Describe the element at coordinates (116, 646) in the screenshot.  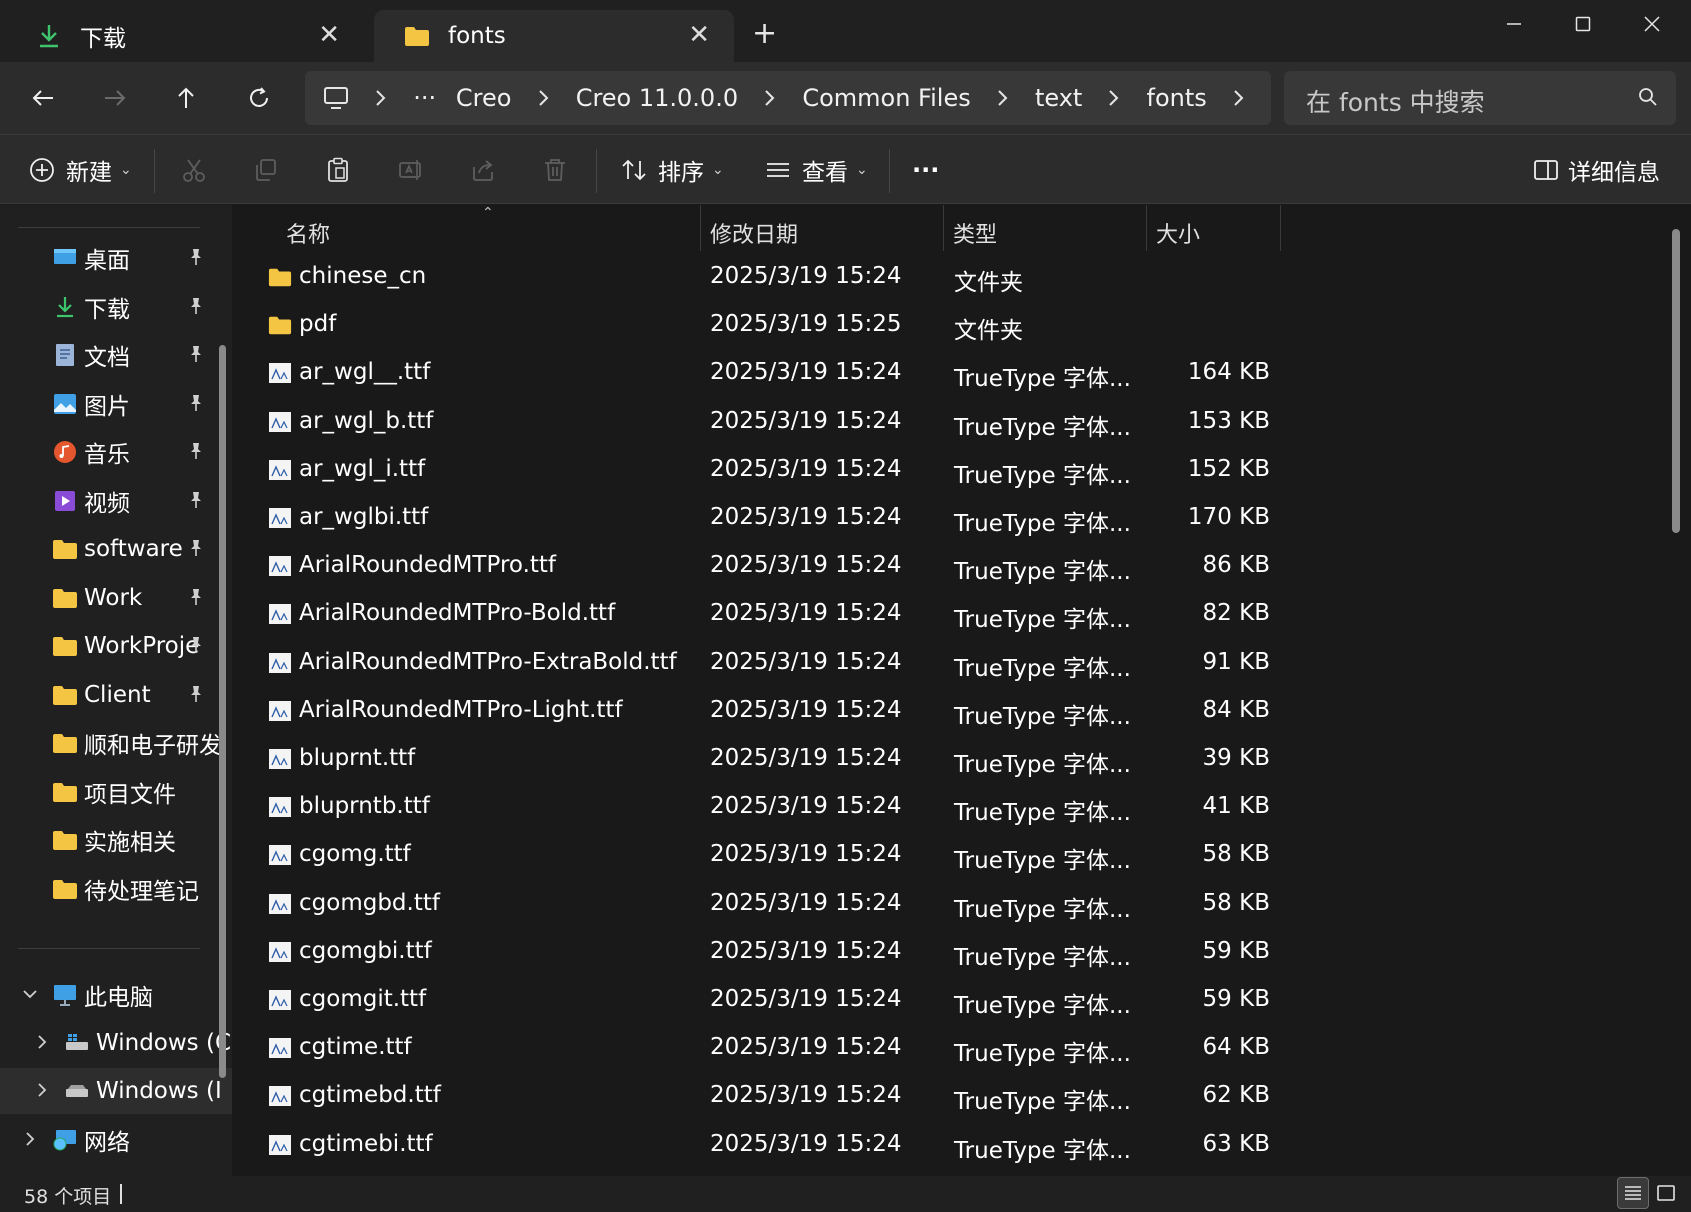
I see `sidebar-item-workproje: WorkProje` at that location.